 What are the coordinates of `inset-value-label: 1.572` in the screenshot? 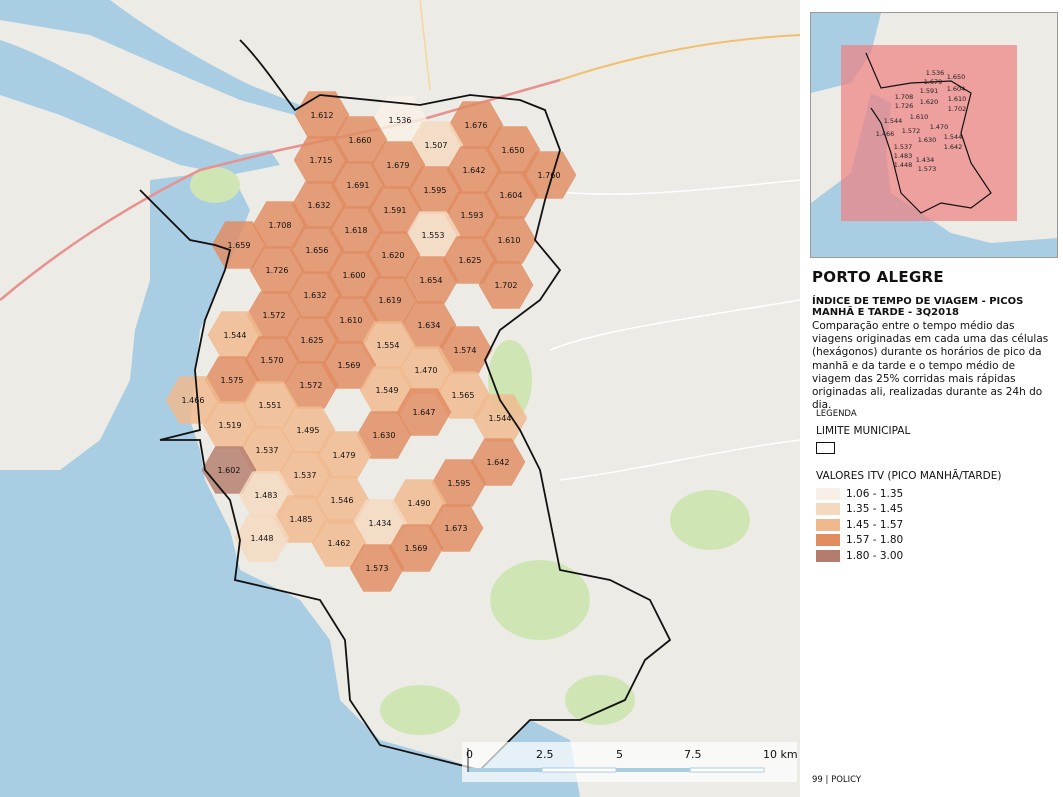 It's located at (911, 131).